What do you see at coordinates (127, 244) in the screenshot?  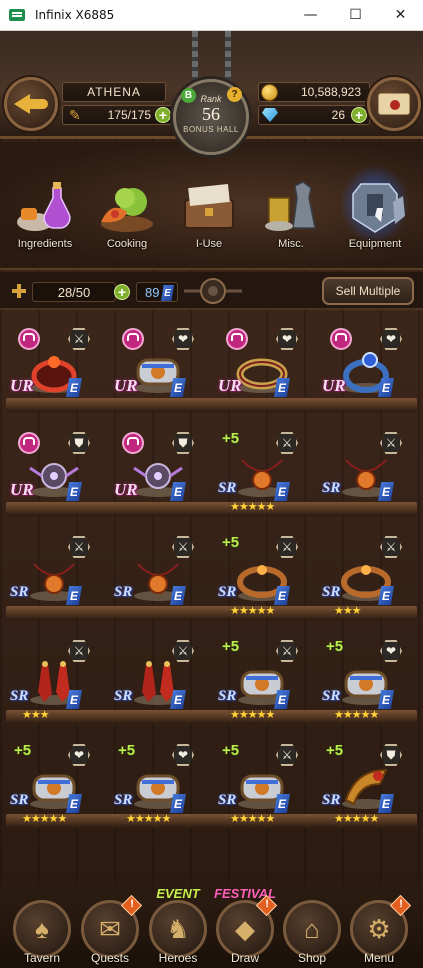 I see `tab-label: Cooking` at bounding box center [127, 244].